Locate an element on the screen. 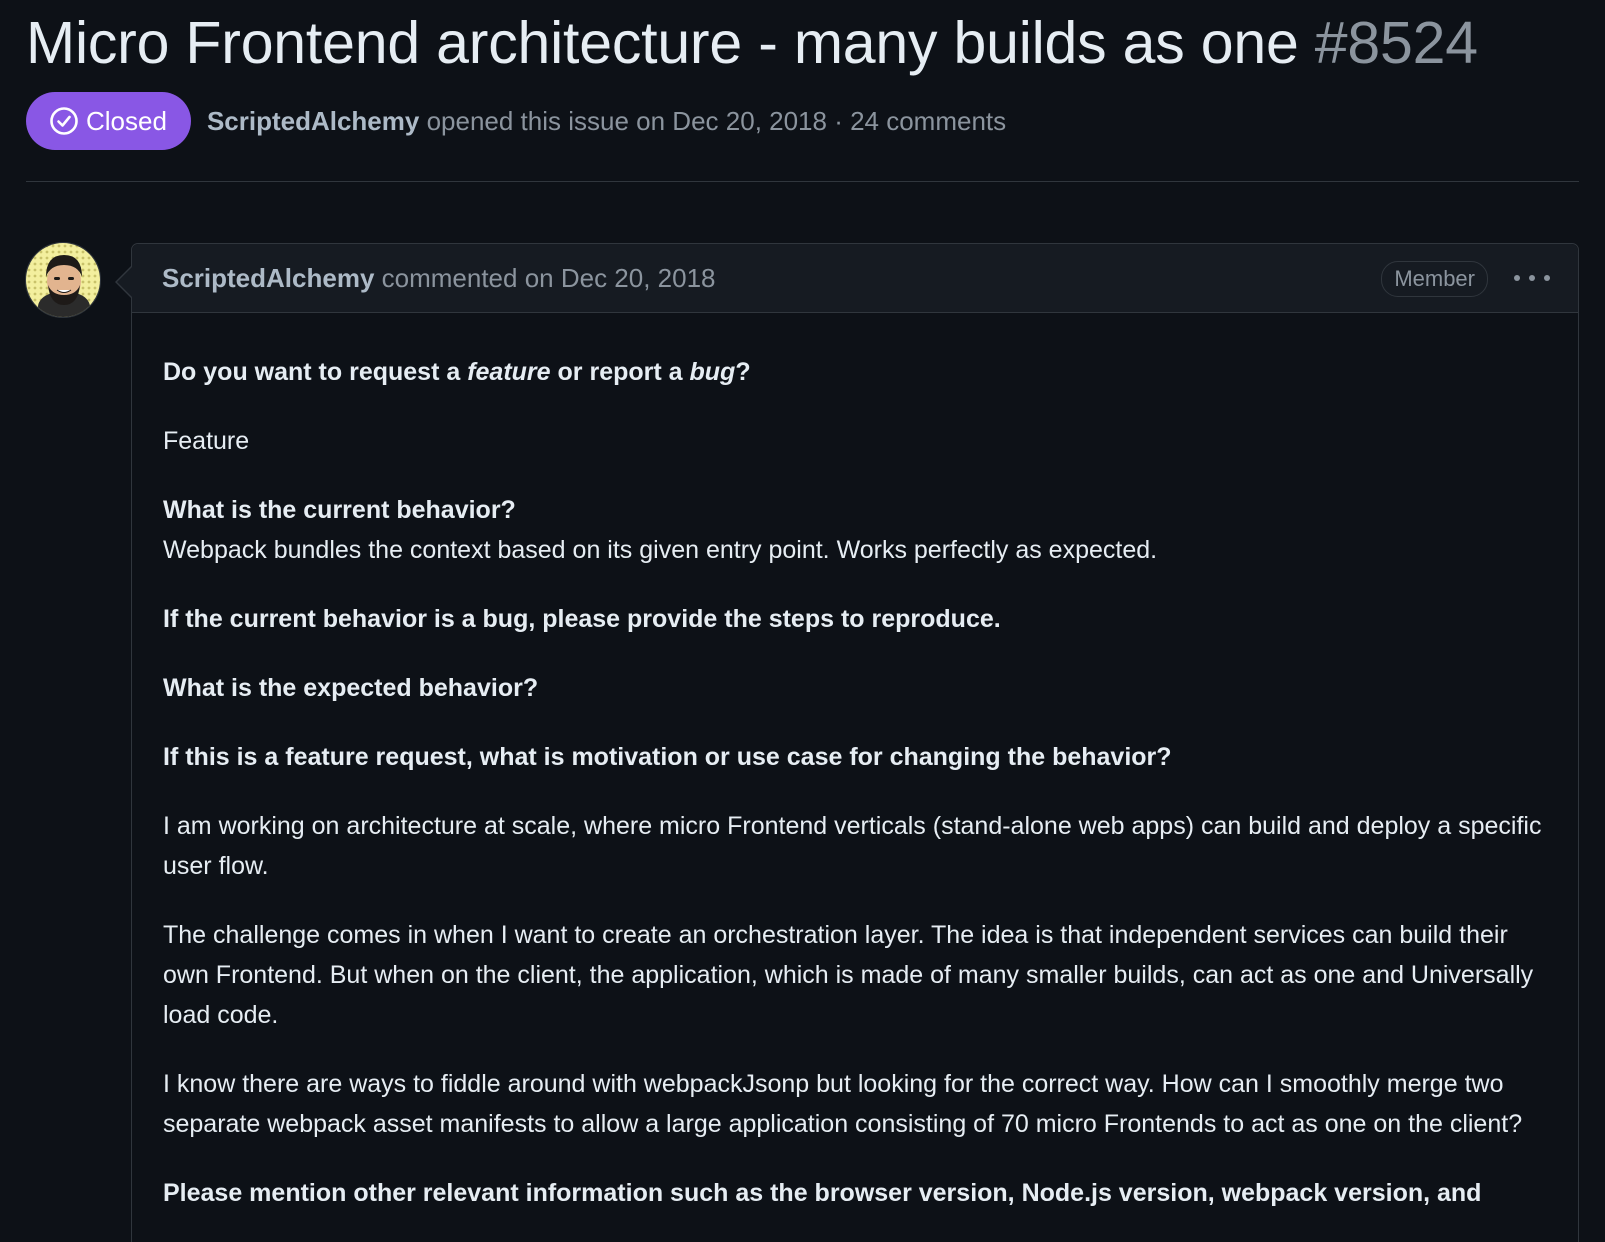  question-current-behavior: What is the current behavior? is located at coordinates (339, 510).